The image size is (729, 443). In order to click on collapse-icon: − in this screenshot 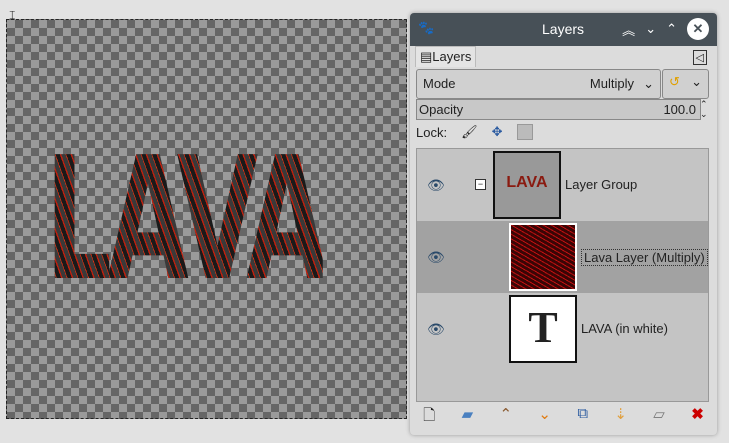, I will do `click(480, 184)`.